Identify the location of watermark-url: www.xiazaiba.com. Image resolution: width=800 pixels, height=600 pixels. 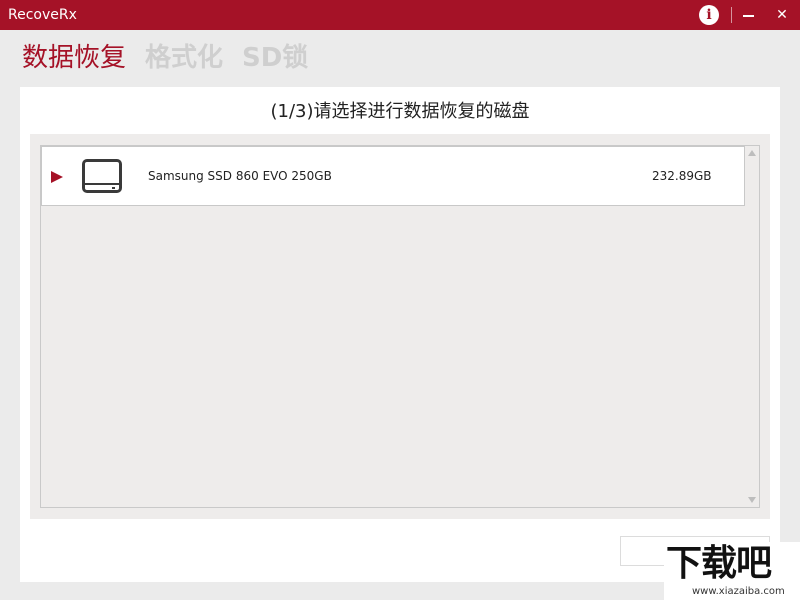
(738, 591).